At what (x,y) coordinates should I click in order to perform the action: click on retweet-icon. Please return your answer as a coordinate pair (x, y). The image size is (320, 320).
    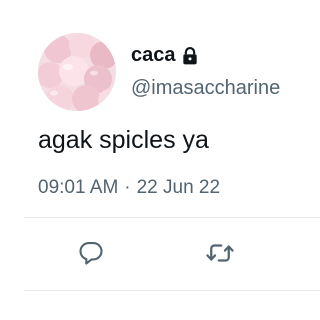
    Looking at the image, I should click on (220, 253).